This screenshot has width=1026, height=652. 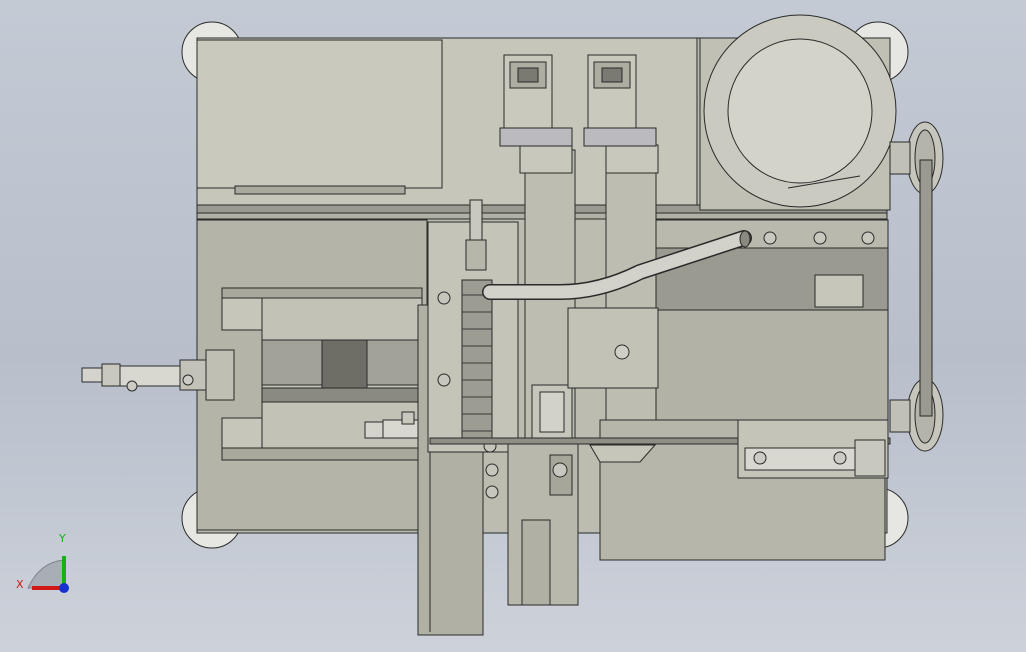 What do you see at coordinates (322, 454) in the screenshot?
I see `left-bottom-carriage` at bounding box center [322, 454].